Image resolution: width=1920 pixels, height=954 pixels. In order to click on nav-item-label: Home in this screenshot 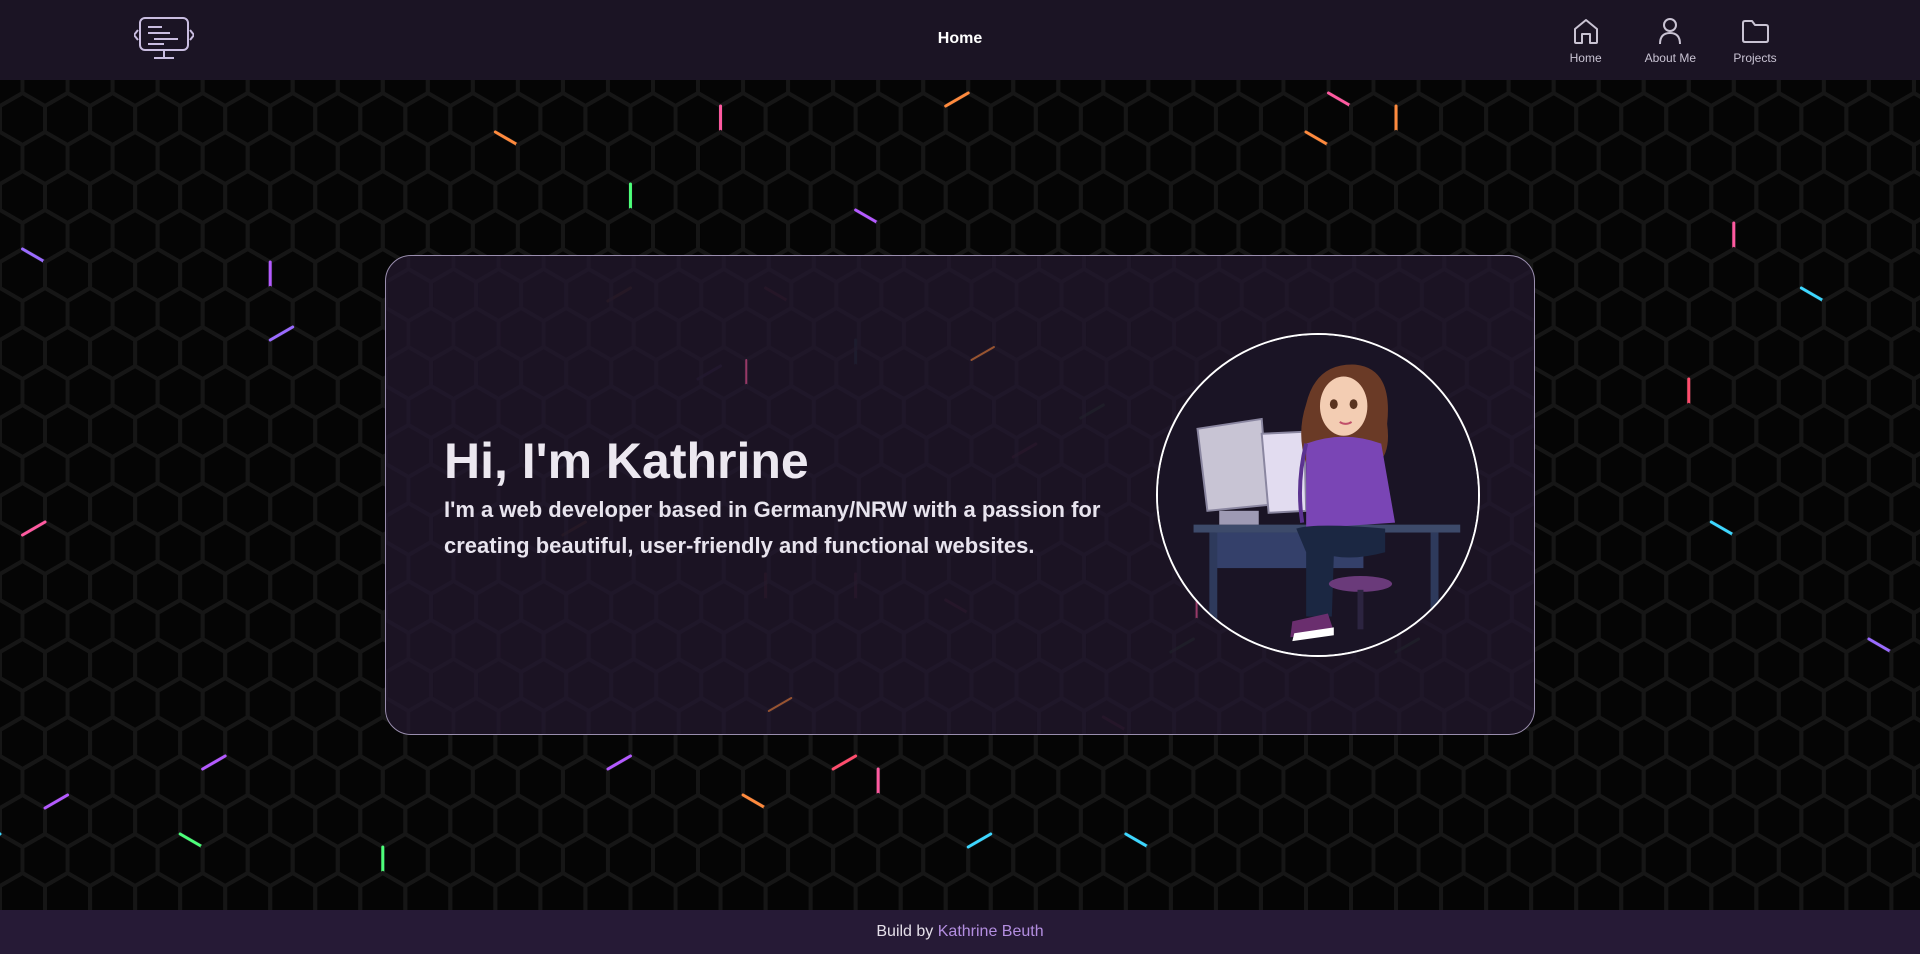, I will do `click(1585, 58)`.